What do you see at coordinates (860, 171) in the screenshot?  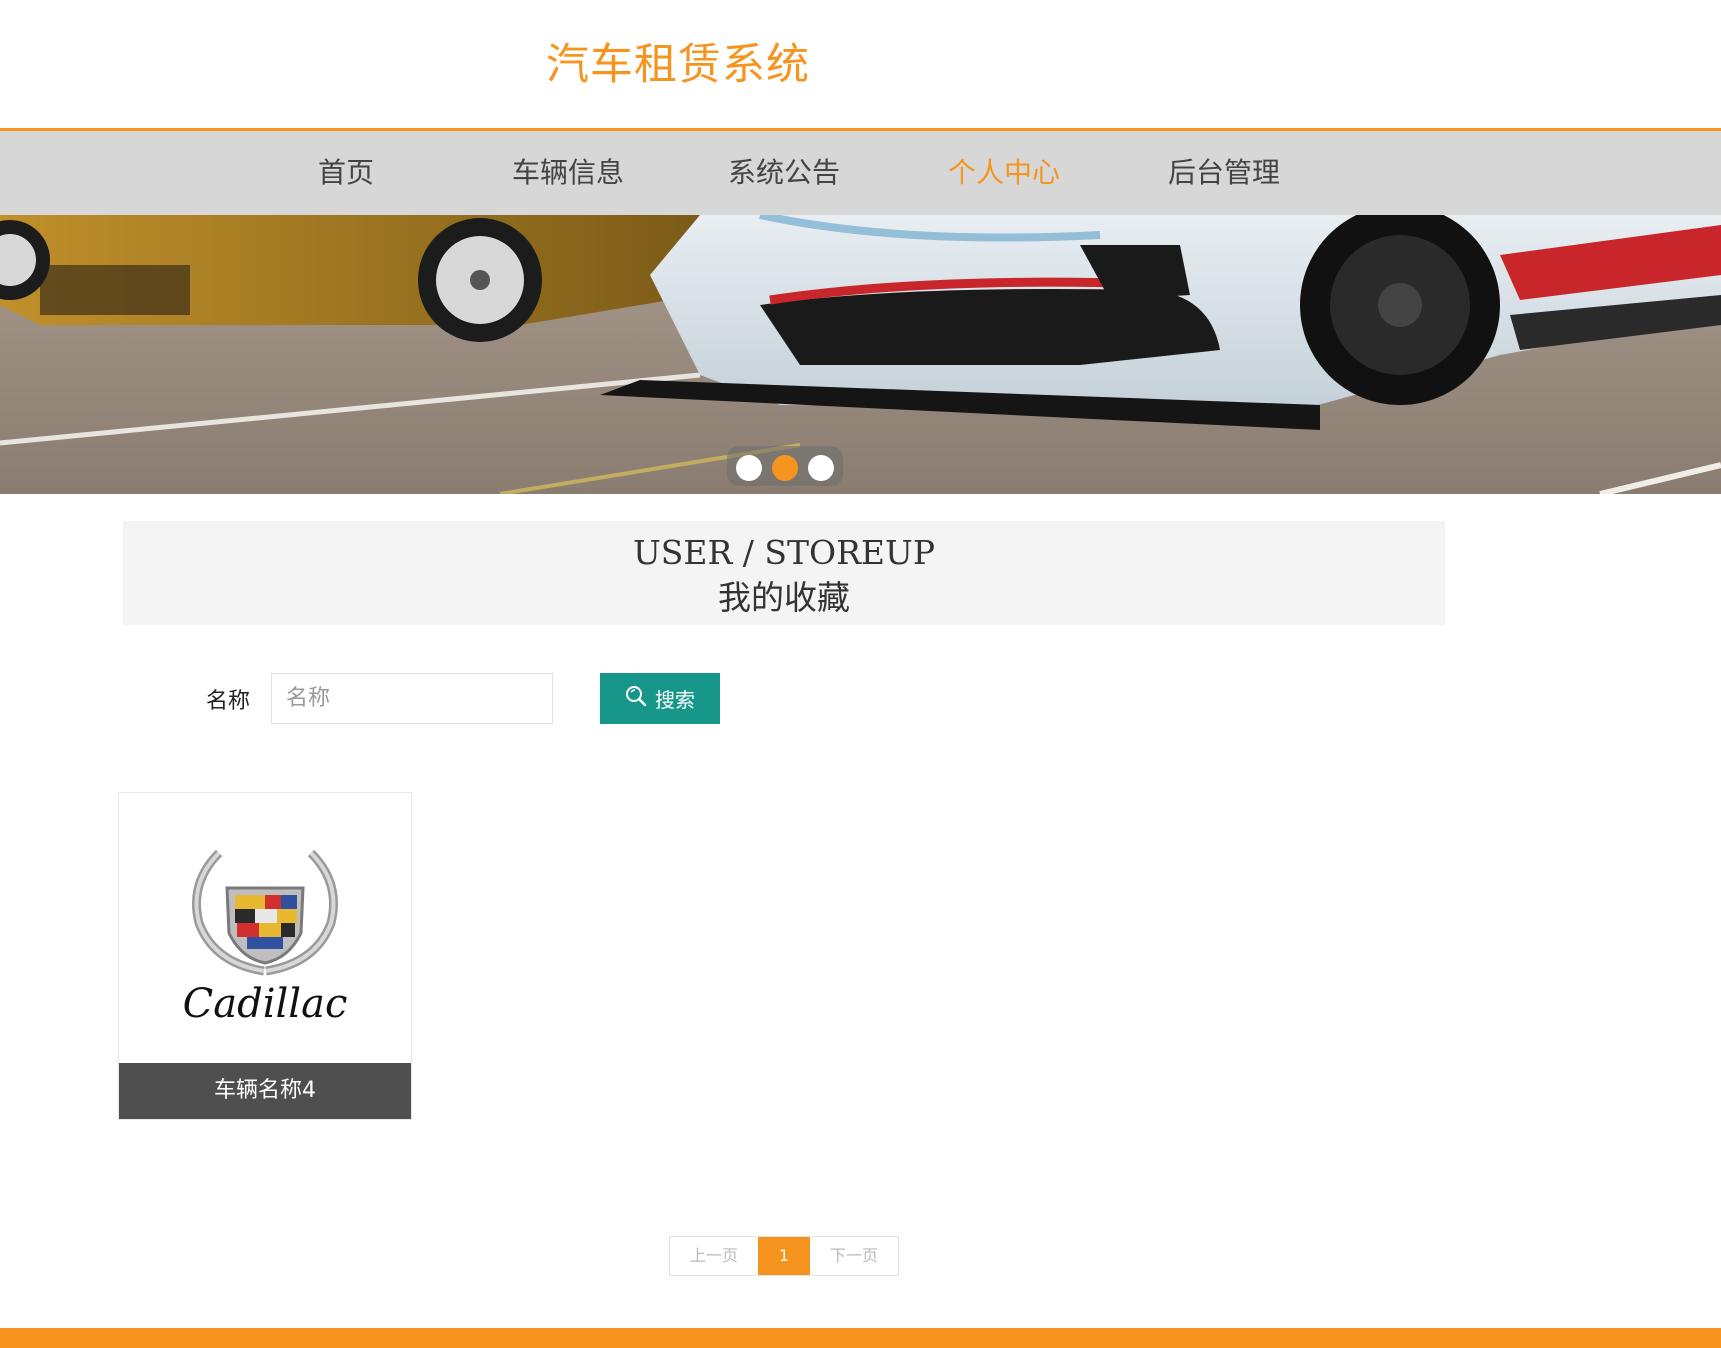 I see `main-nav: 首页 车辆信息 系统公告 个人中心 后台管理` at bounding box center [860, 171].